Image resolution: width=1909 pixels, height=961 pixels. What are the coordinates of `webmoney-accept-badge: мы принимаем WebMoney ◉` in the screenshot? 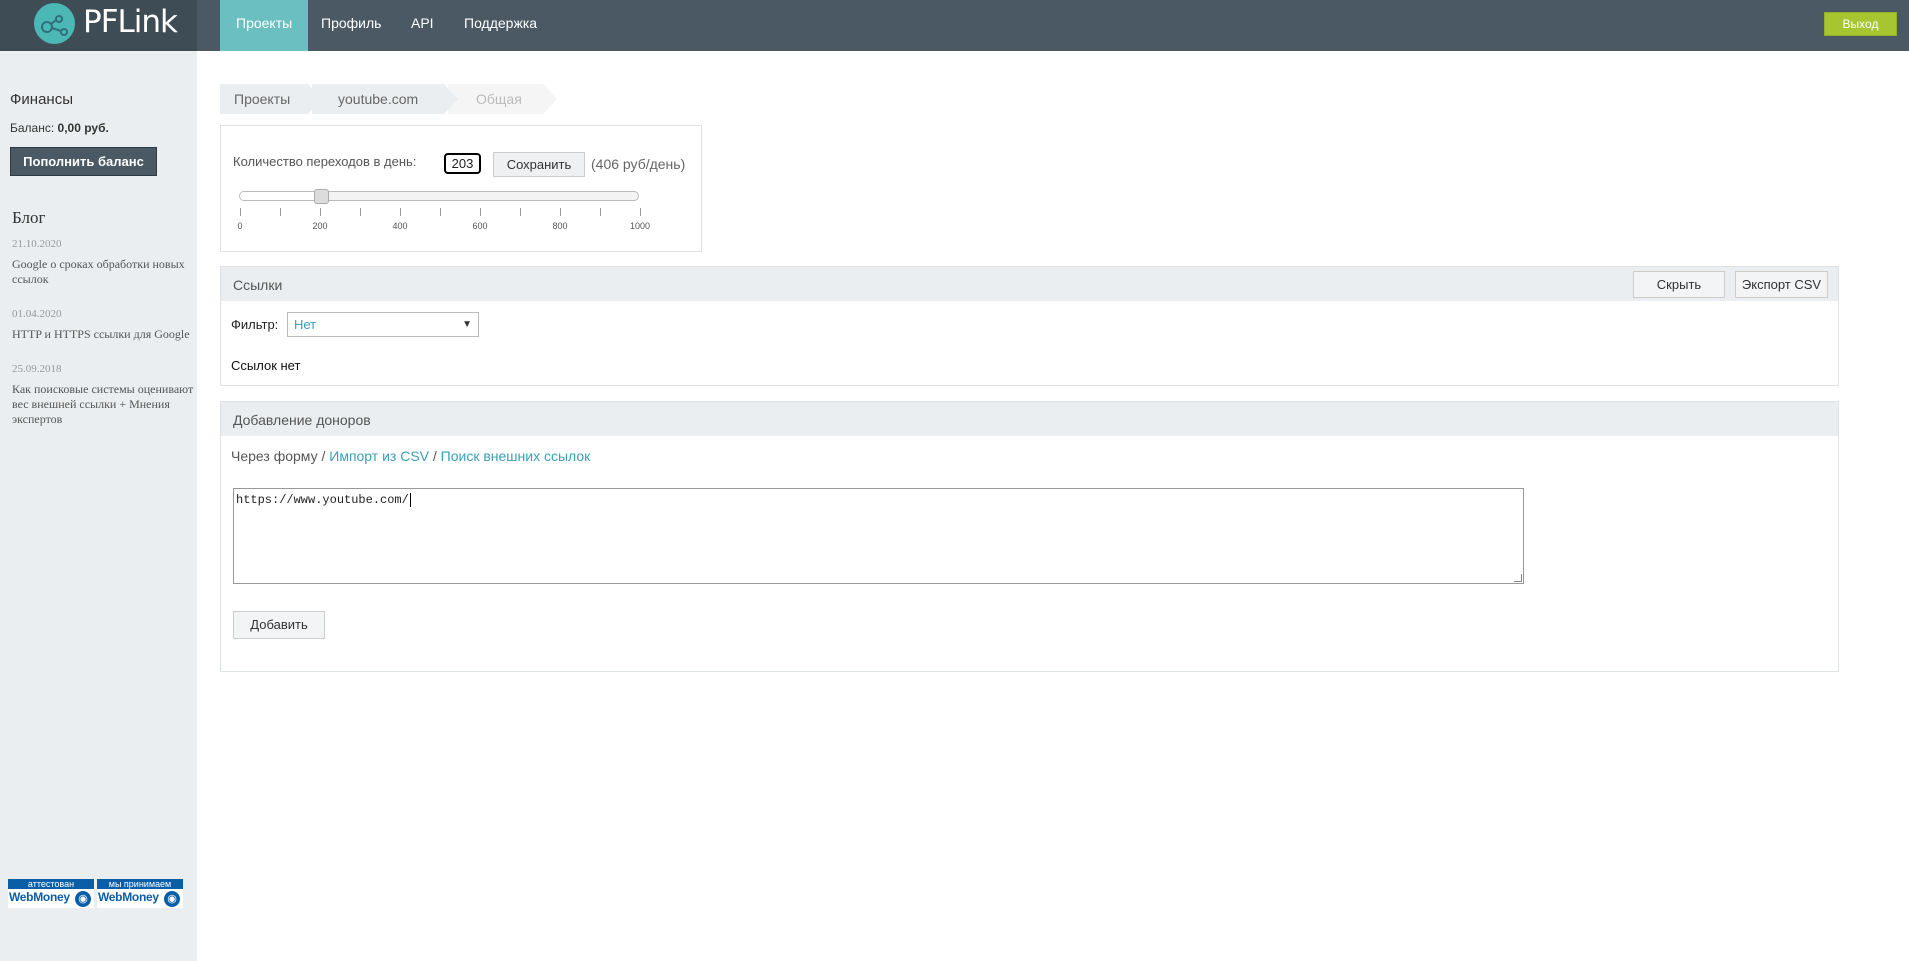 It's located at (140, 893).